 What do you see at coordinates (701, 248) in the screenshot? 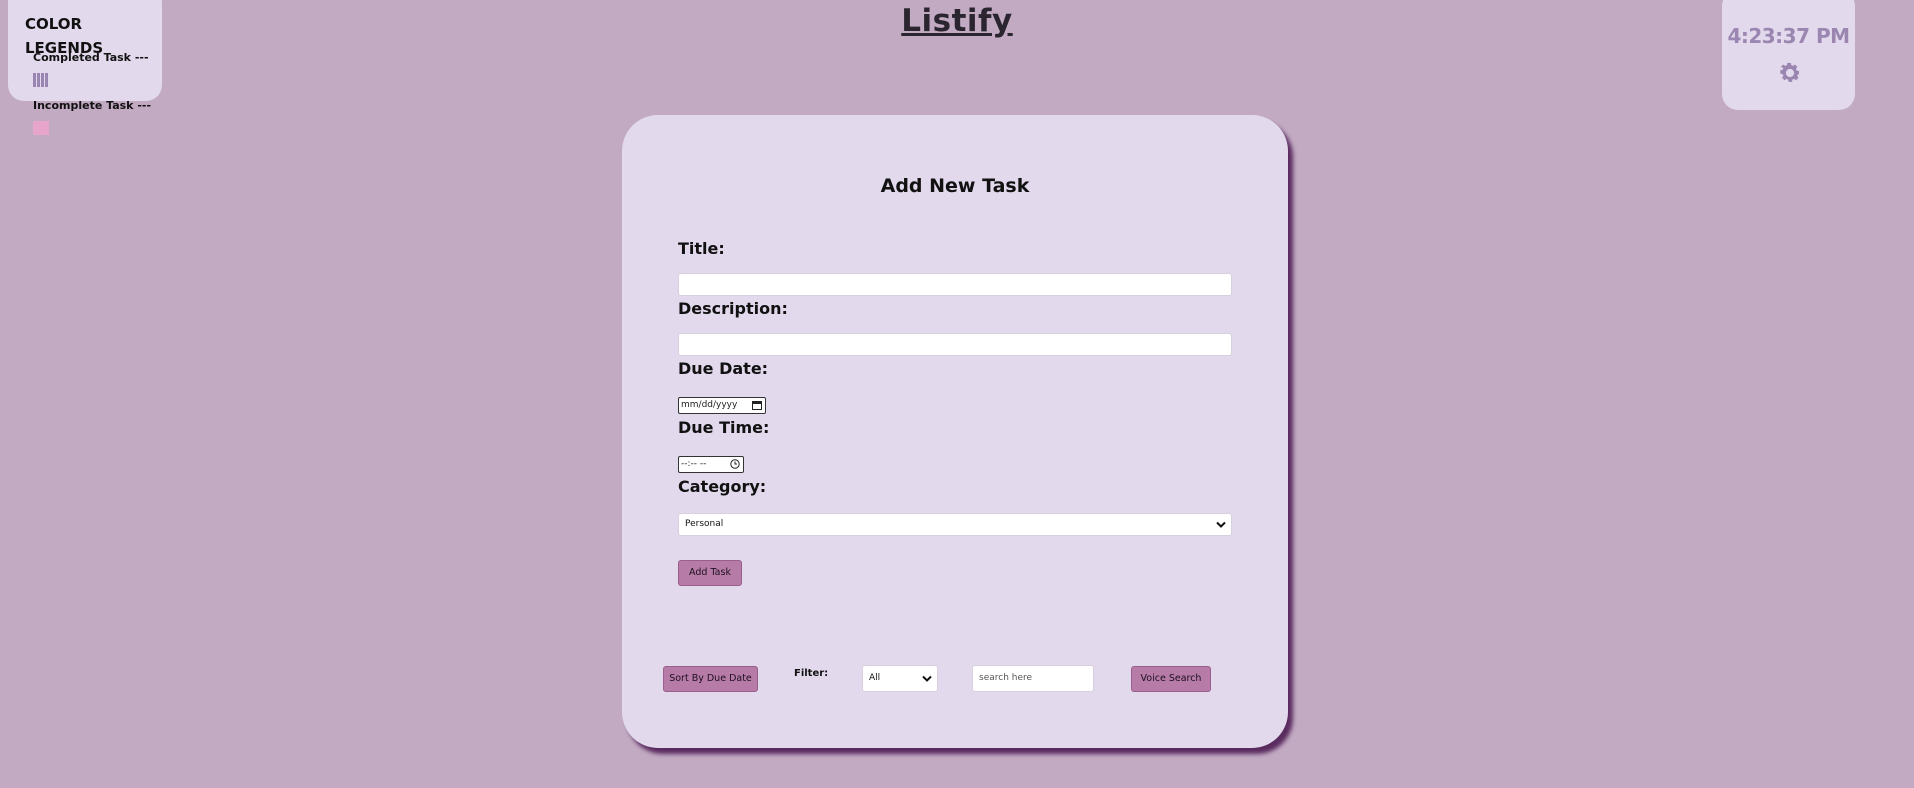
I see `title-label: Title:` at bounding box center [701, 248].